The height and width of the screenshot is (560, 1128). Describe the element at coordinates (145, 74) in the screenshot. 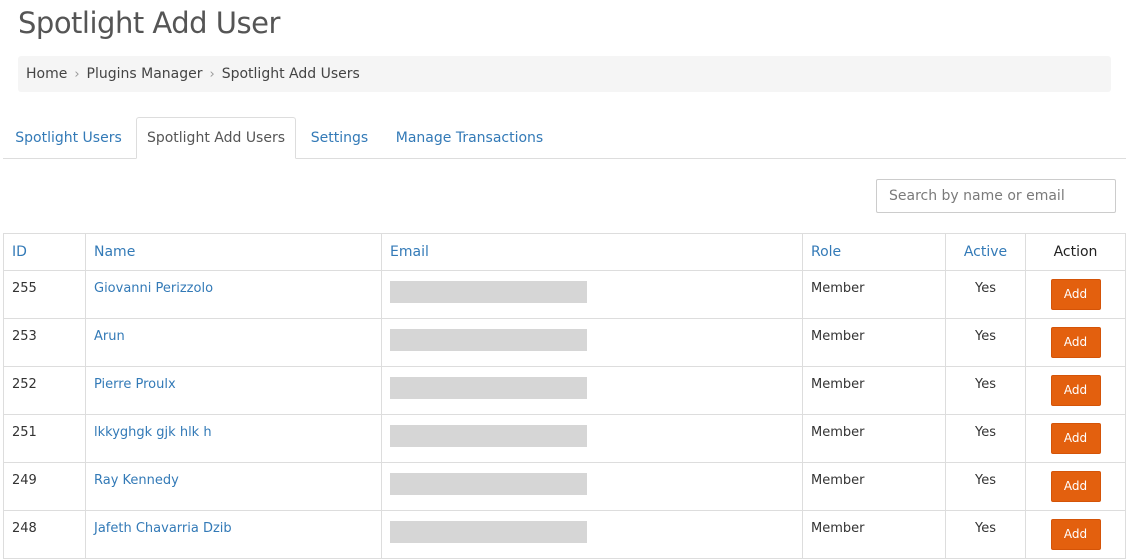

I see `breadcrumb-plugins-manager: Plugins Manager` at that location.